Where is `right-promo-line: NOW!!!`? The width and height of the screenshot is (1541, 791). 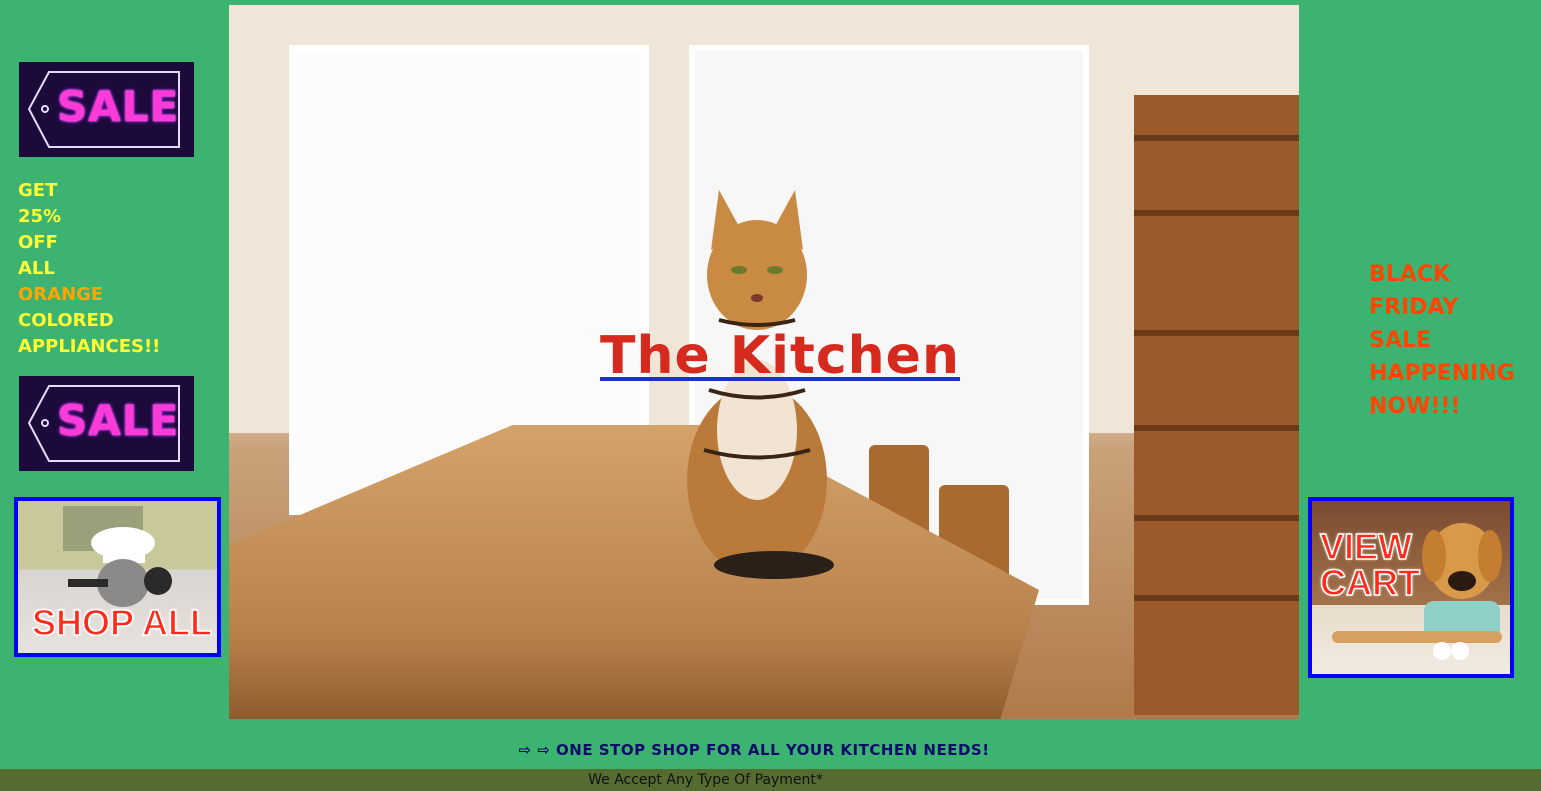
right-promo-line: NOW!!! is located at coordinates (1415, 406).